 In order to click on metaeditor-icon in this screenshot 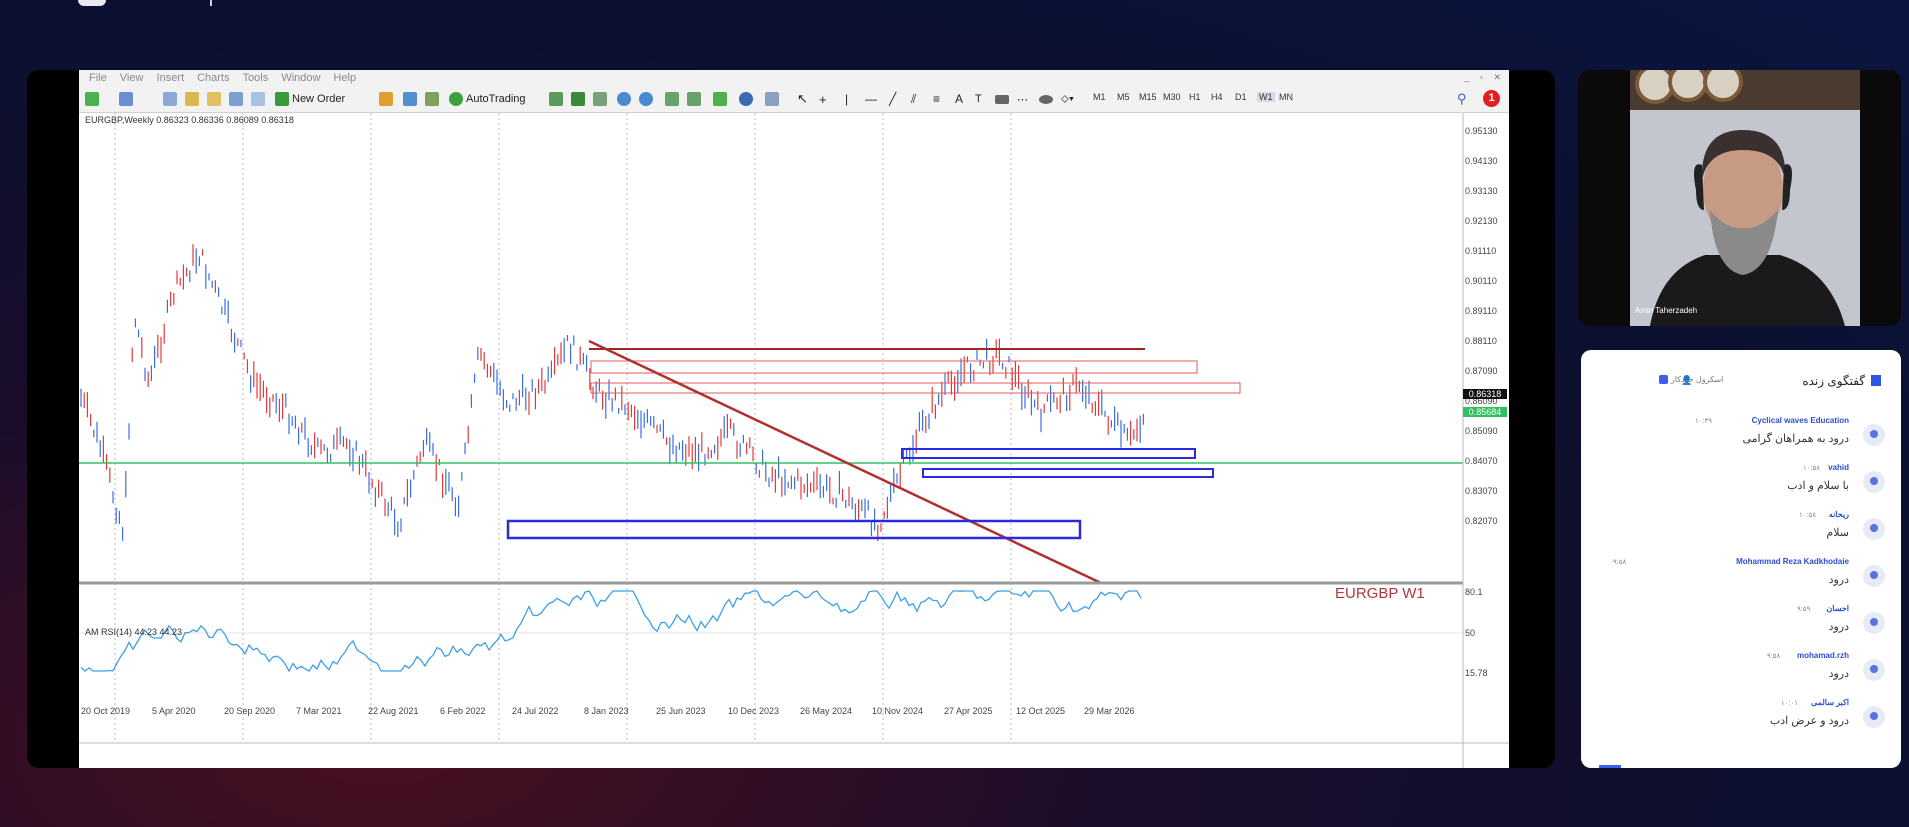, I will do `click(386, 99)`.